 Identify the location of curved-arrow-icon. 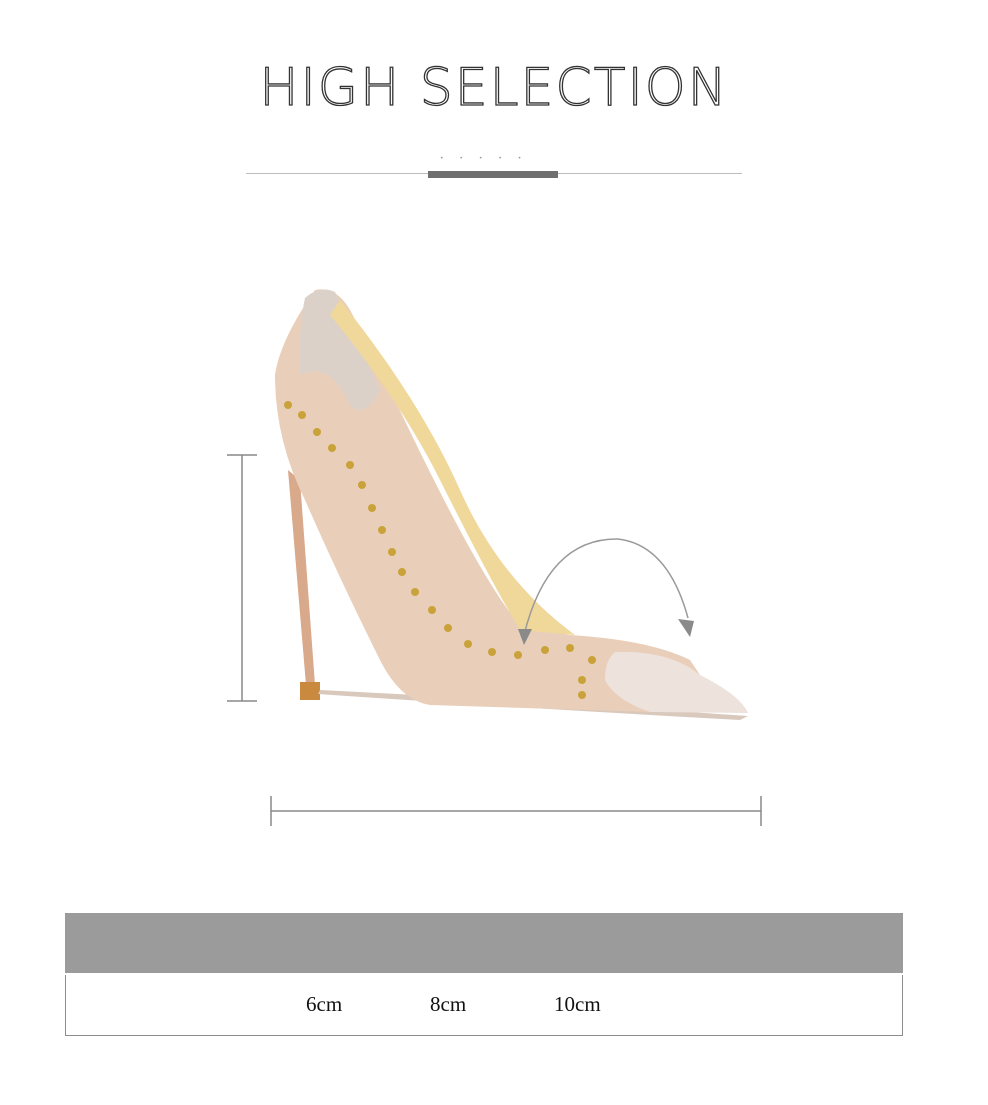
(606, 591).